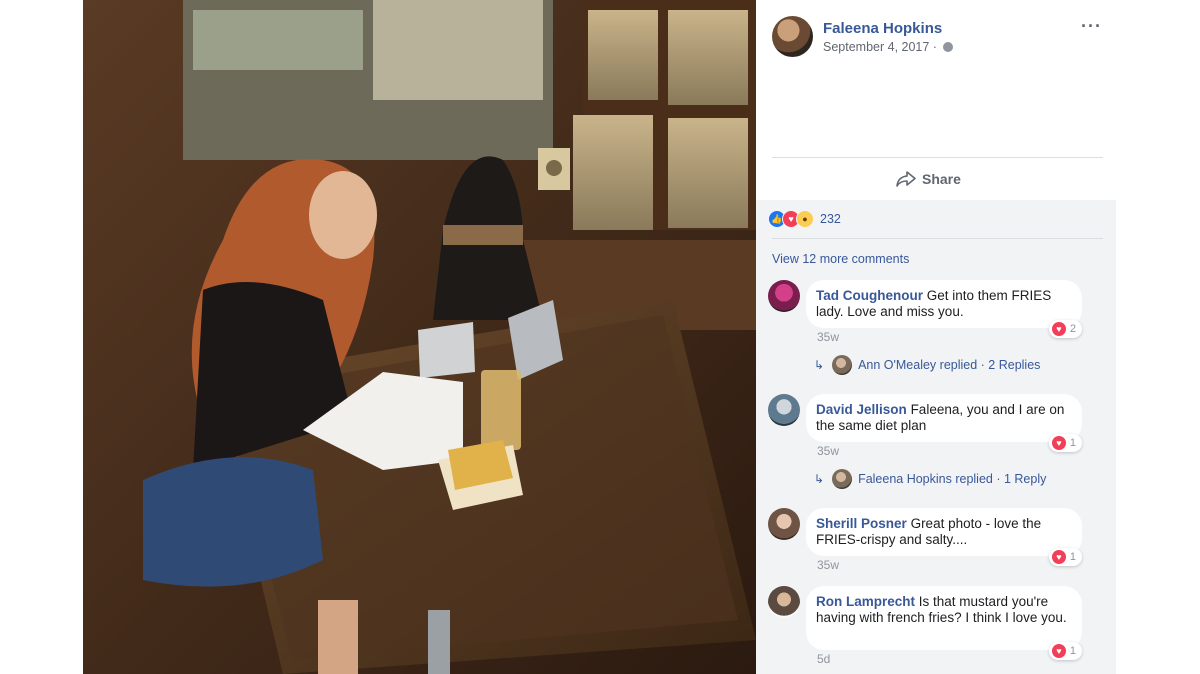 This screenshot has width=1200, height=674. What do you see at coordinates (952, 479) in the screenshot?
I see `replies-text: Faleena Hopkins replied · 1 Reply` at bounding box center [952, 479].